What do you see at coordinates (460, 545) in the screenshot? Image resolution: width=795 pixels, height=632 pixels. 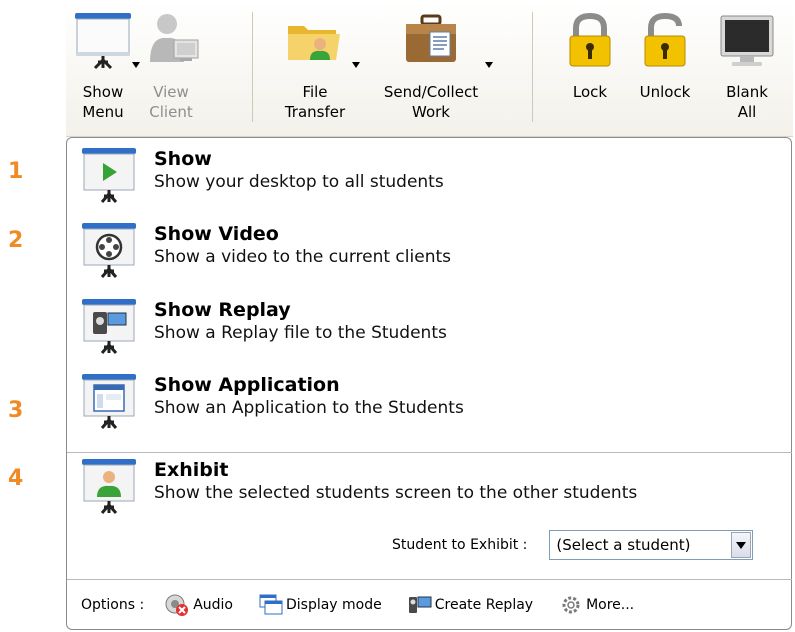 I see `student-to-exhibit-label: Student to Exhibit :` at bounding box center [460, 545].